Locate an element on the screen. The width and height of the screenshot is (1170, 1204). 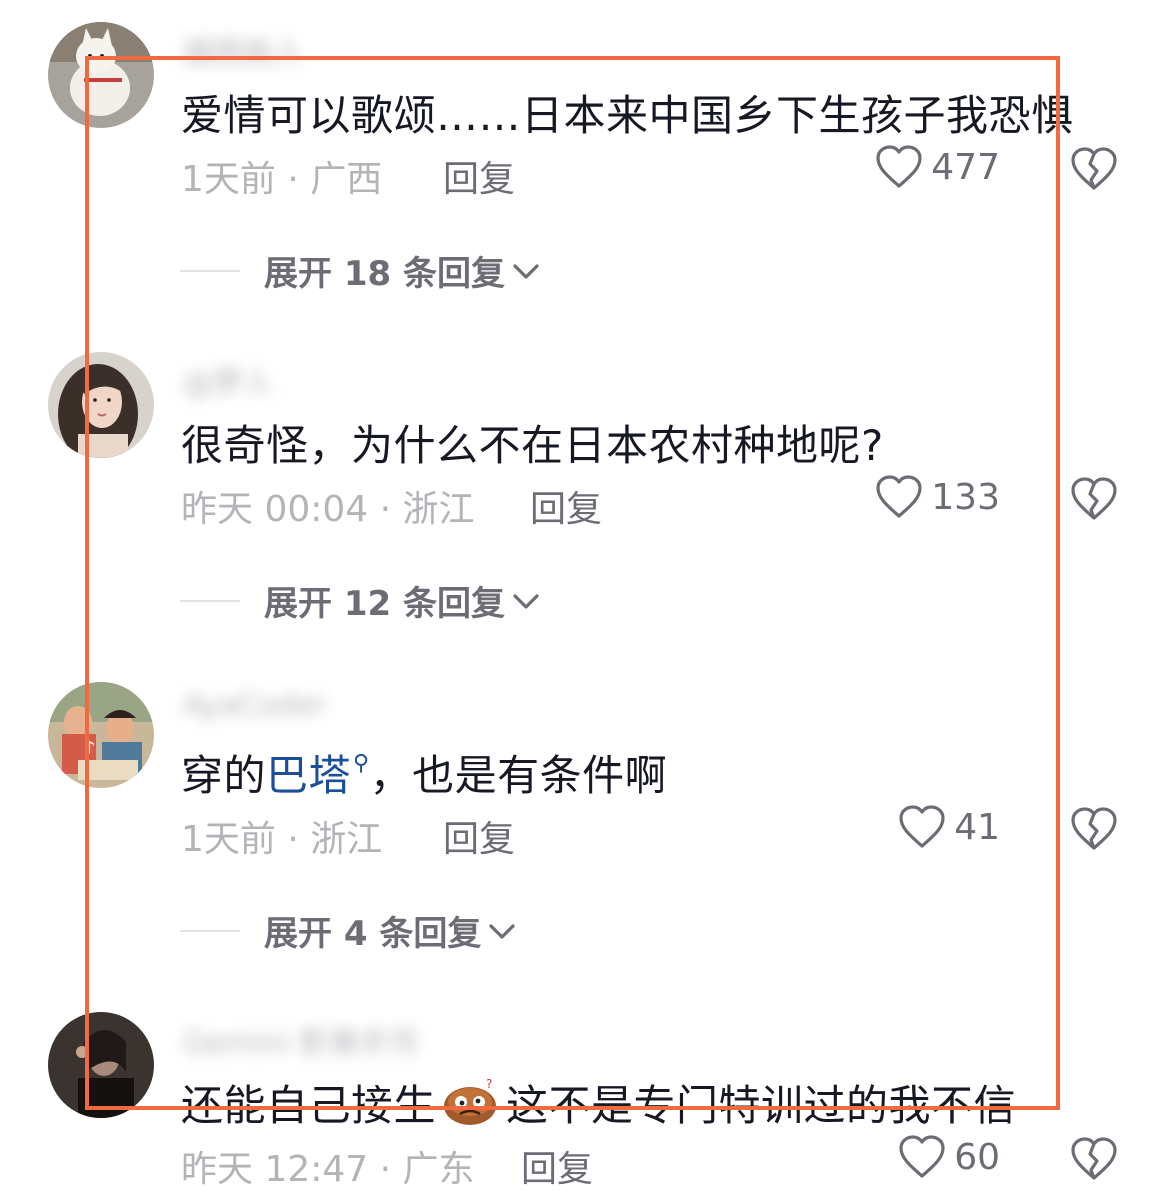
comment-text-pre: 还能自己接生 is located at coordinates (309, 1105).